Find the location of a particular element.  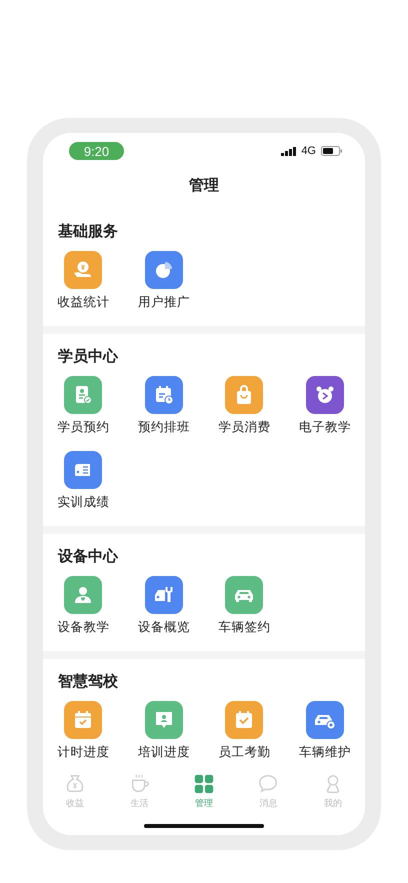

vehicle-icon is located at coordinates (83, 470).